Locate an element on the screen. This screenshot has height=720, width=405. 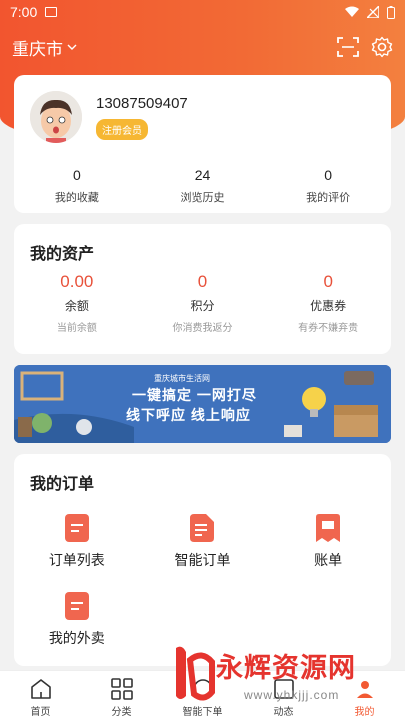
order-item-label: 订单列表 is located at coordinates (76, 560).